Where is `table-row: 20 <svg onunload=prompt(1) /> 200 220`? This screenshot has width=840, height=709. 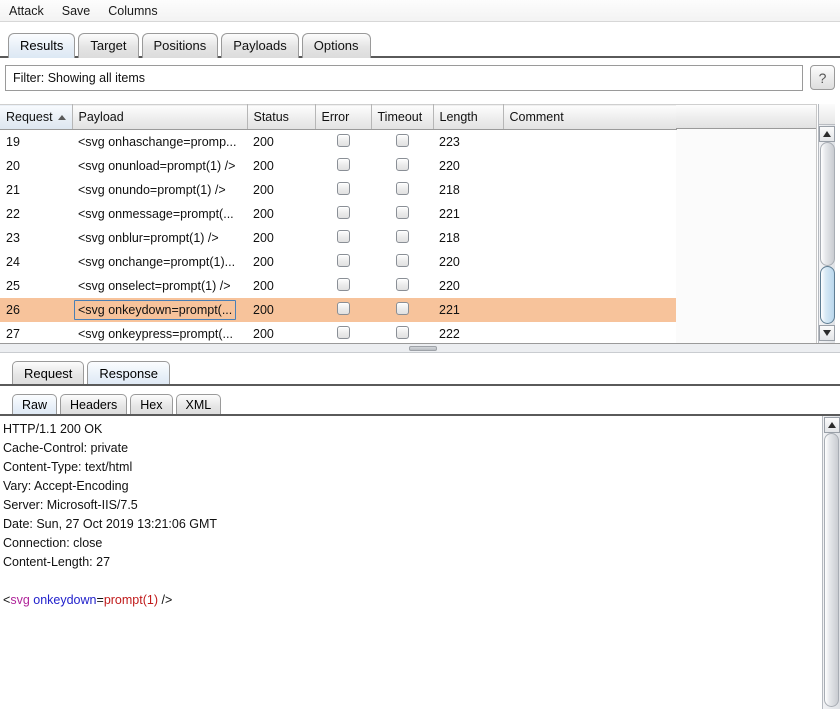
table-row: 20 <svg onunload=prompt(1) /> 200 220 is located at coordinates (338, 165).